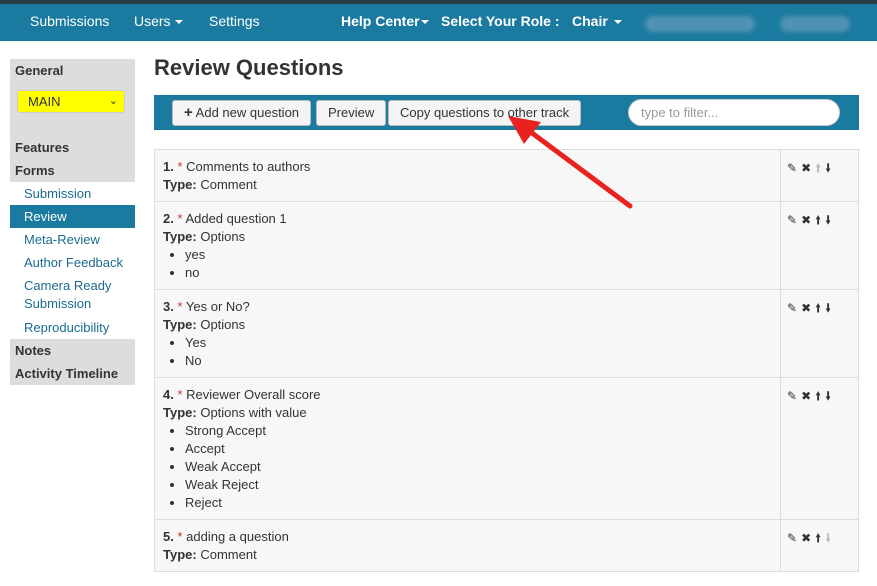 The width and height of the screenshot is (877, 586). I want to click on question-title: Reviewer Overall score, so click(253, 394).